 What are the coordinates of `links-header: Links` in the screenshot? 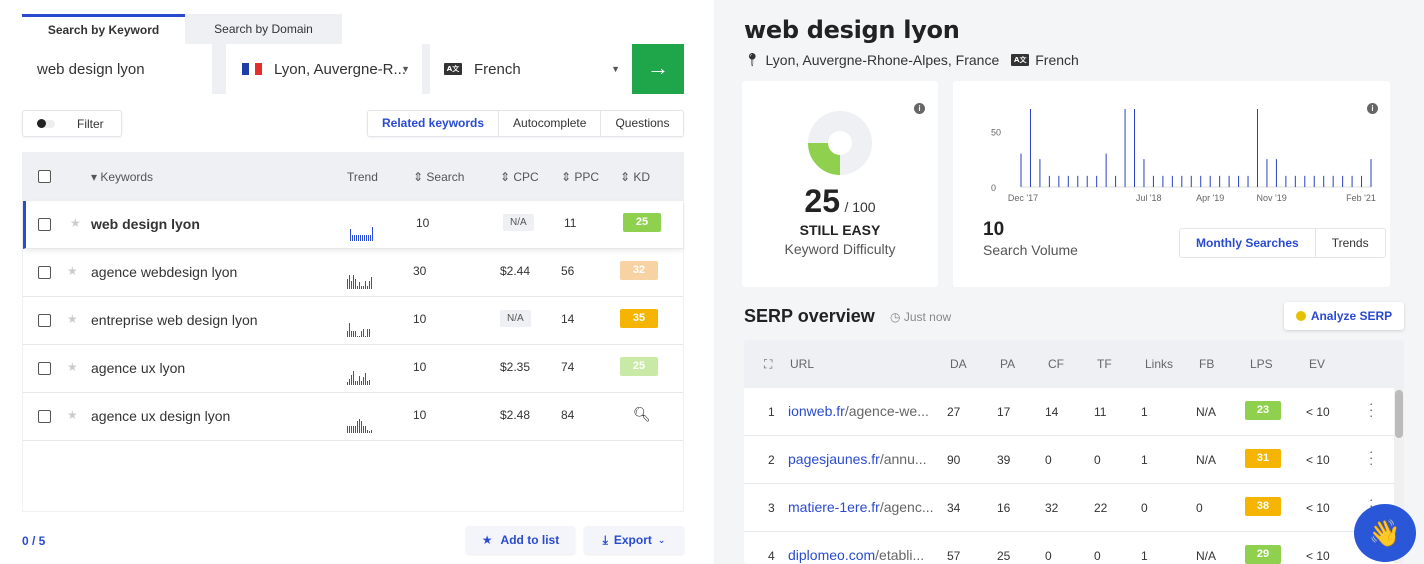 It's located at (1159, 364).